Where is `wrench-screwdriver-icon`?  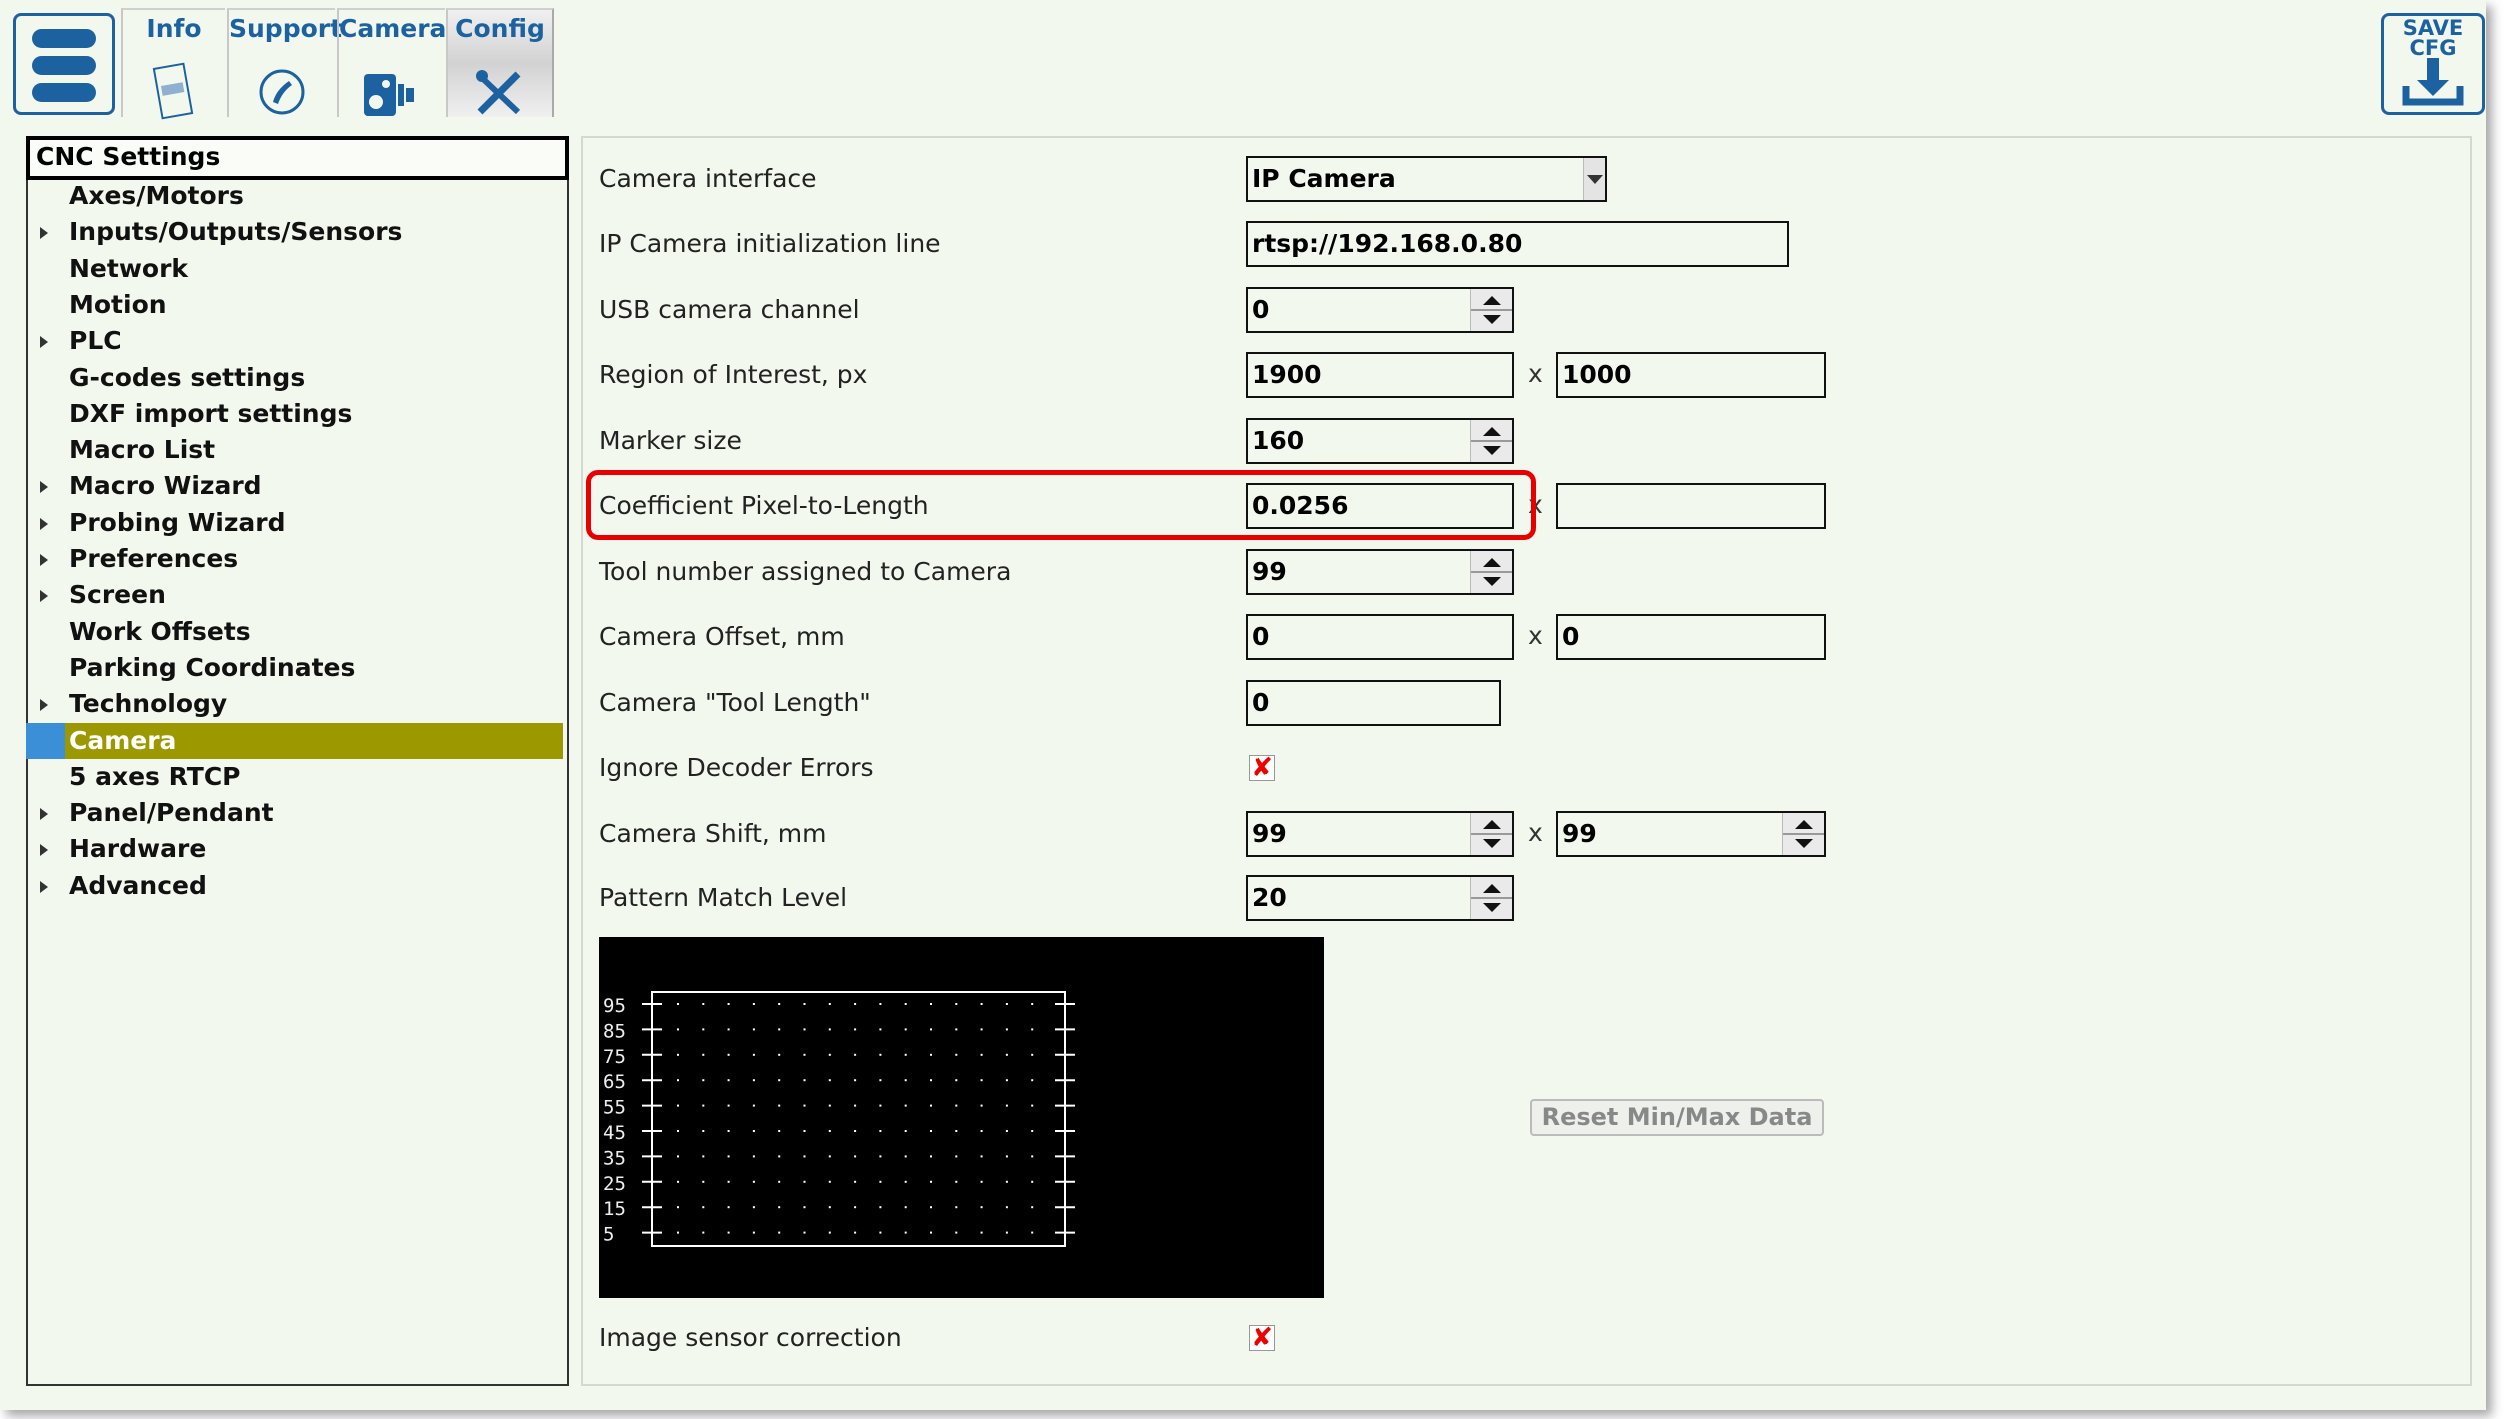
wrench-screwdriver-icon is located at coordinates (498, 92).